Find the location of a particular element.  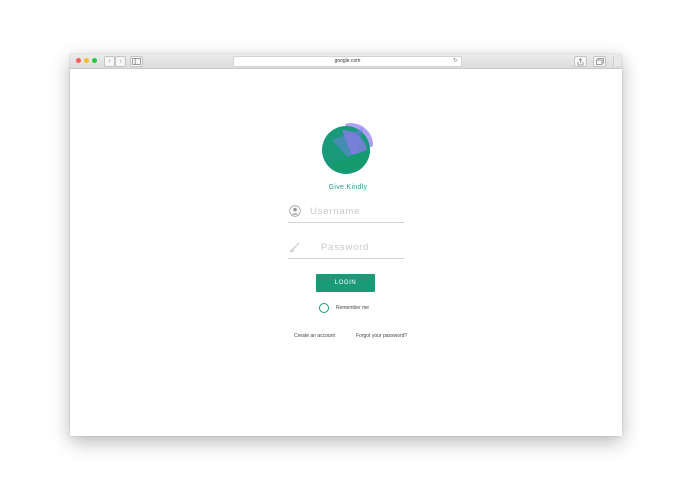

create-account-link: Create an account is located at coordinates (314, 336).